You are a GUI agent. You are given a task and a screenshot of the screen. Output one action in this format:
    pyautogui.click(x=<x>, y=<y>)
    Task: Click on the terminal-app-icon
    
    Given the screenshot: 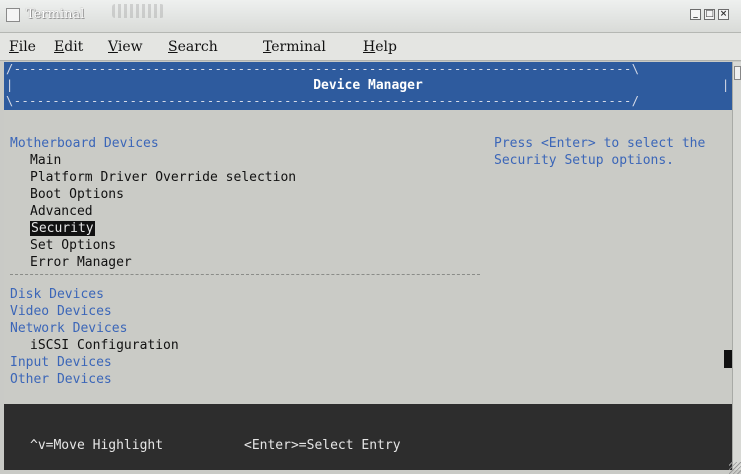 What is the action you would take?
    pyautogui.click(x=13, y=15)
    